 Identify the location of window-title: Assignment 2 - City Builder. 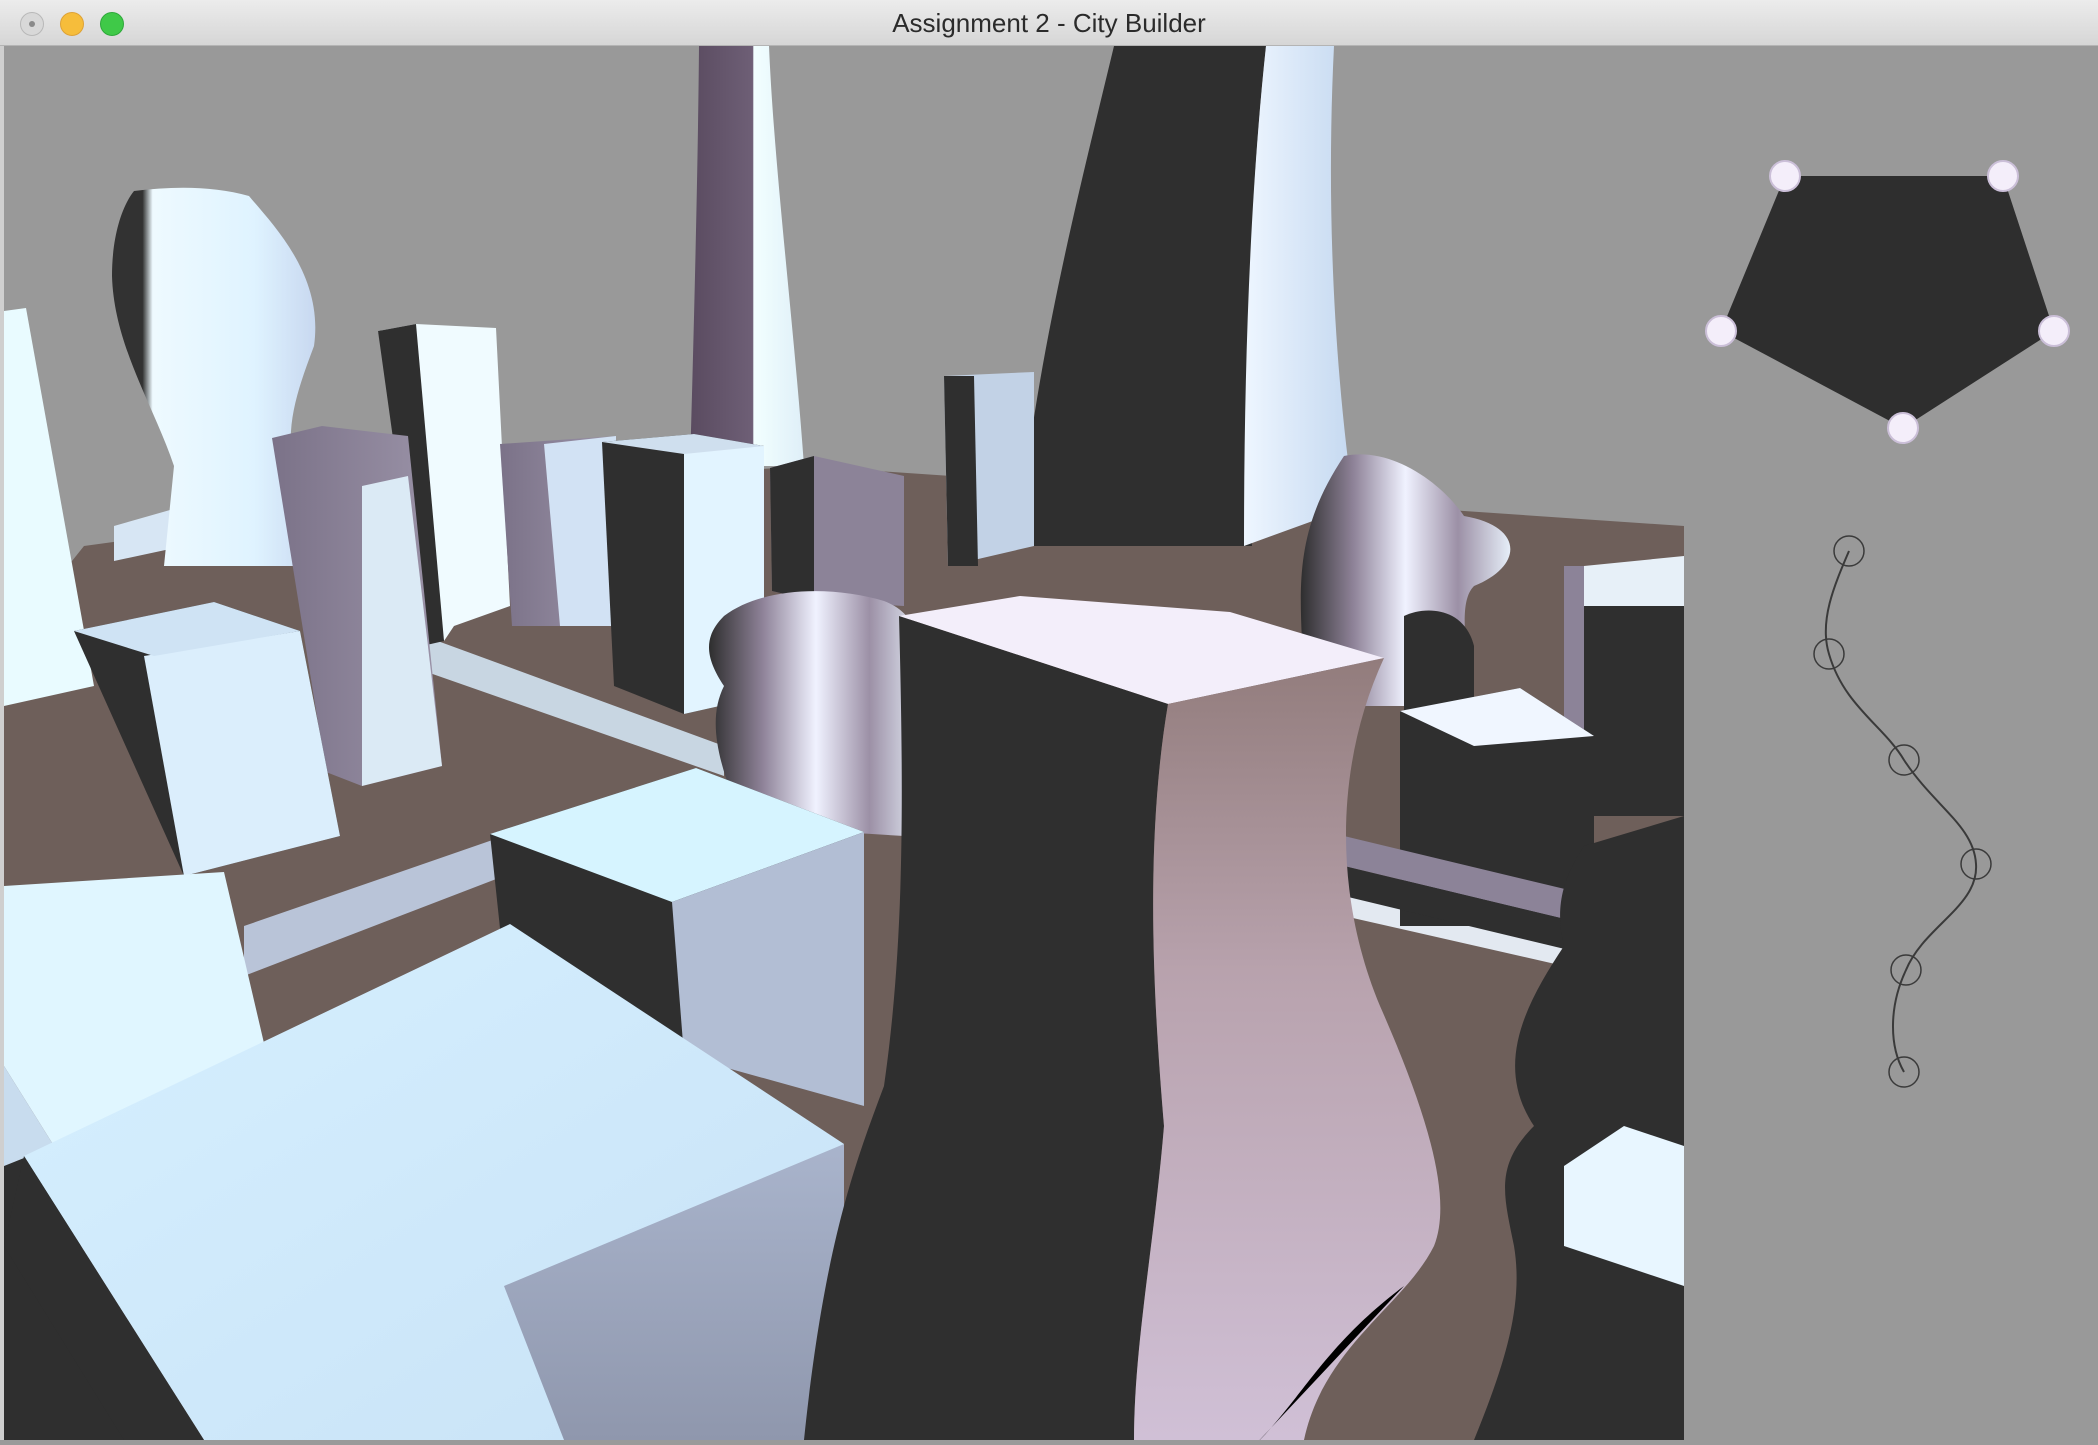
(1049, 23).